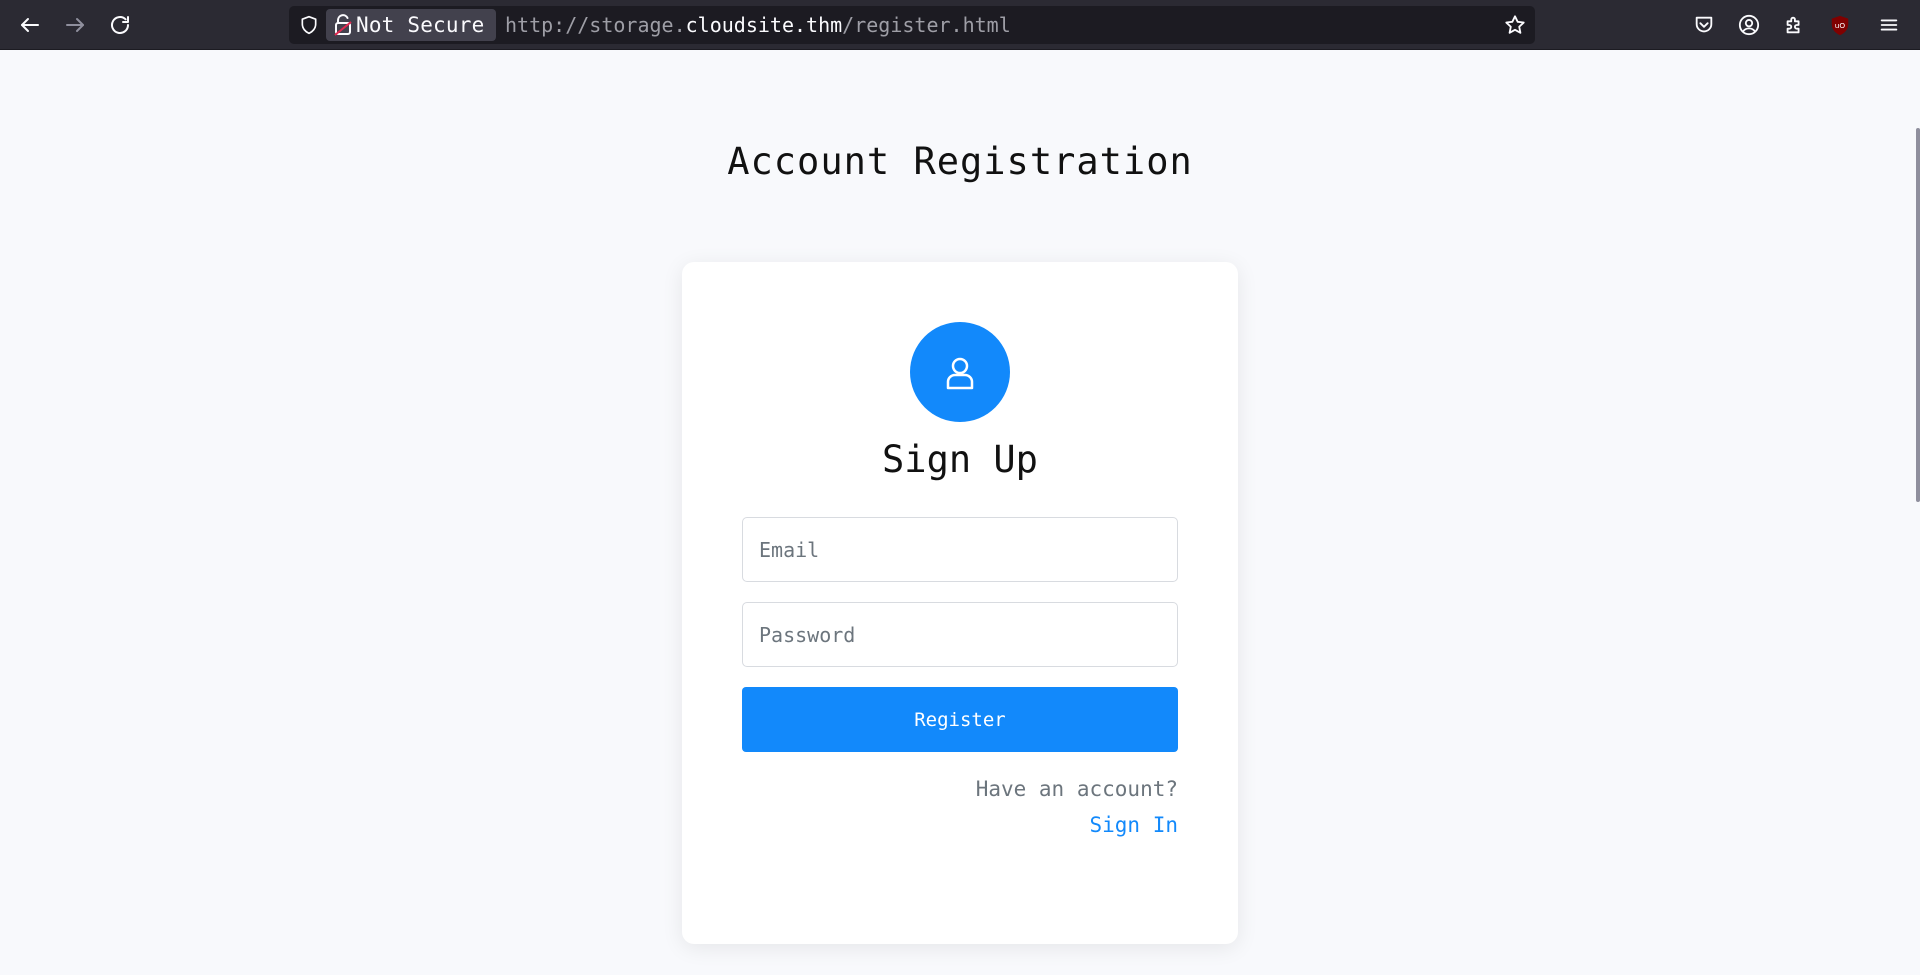  I want to click on puzzle-icon, so click(1793, 25).